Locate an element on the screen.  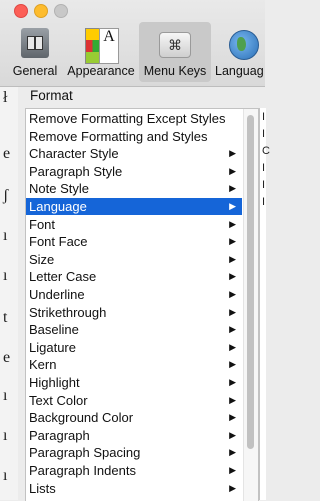
menu-item-label: Underline is located at coordinates (57, 294).